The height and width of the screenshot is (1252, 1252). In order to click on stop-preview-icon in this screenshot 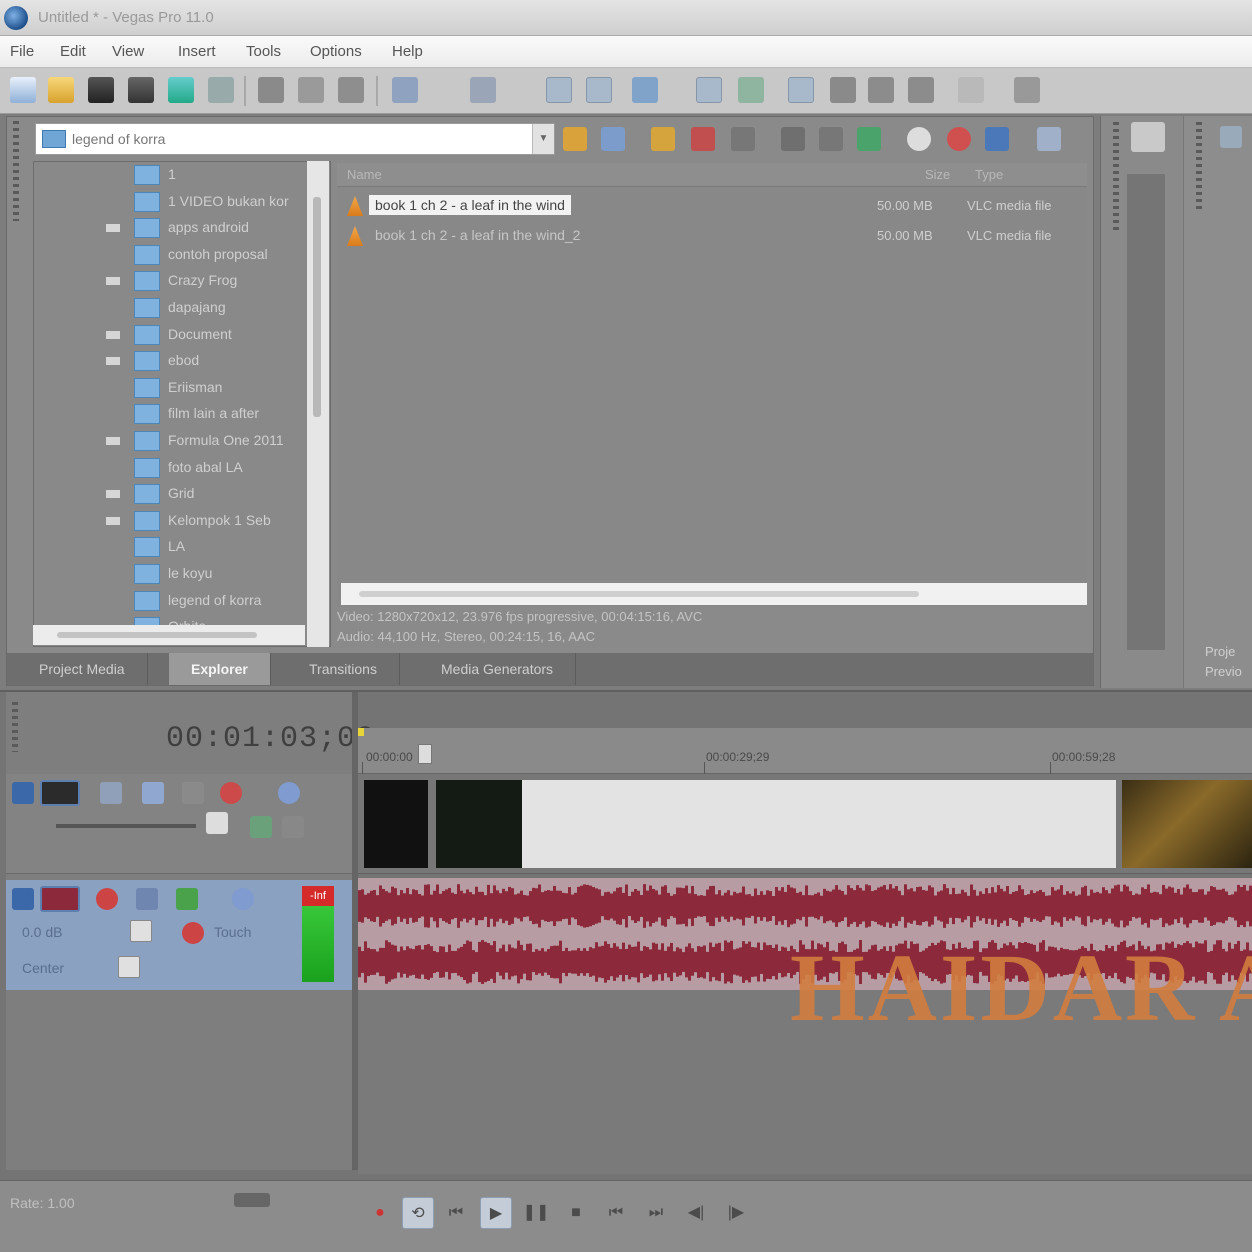, I will do `click(959, 139)`.